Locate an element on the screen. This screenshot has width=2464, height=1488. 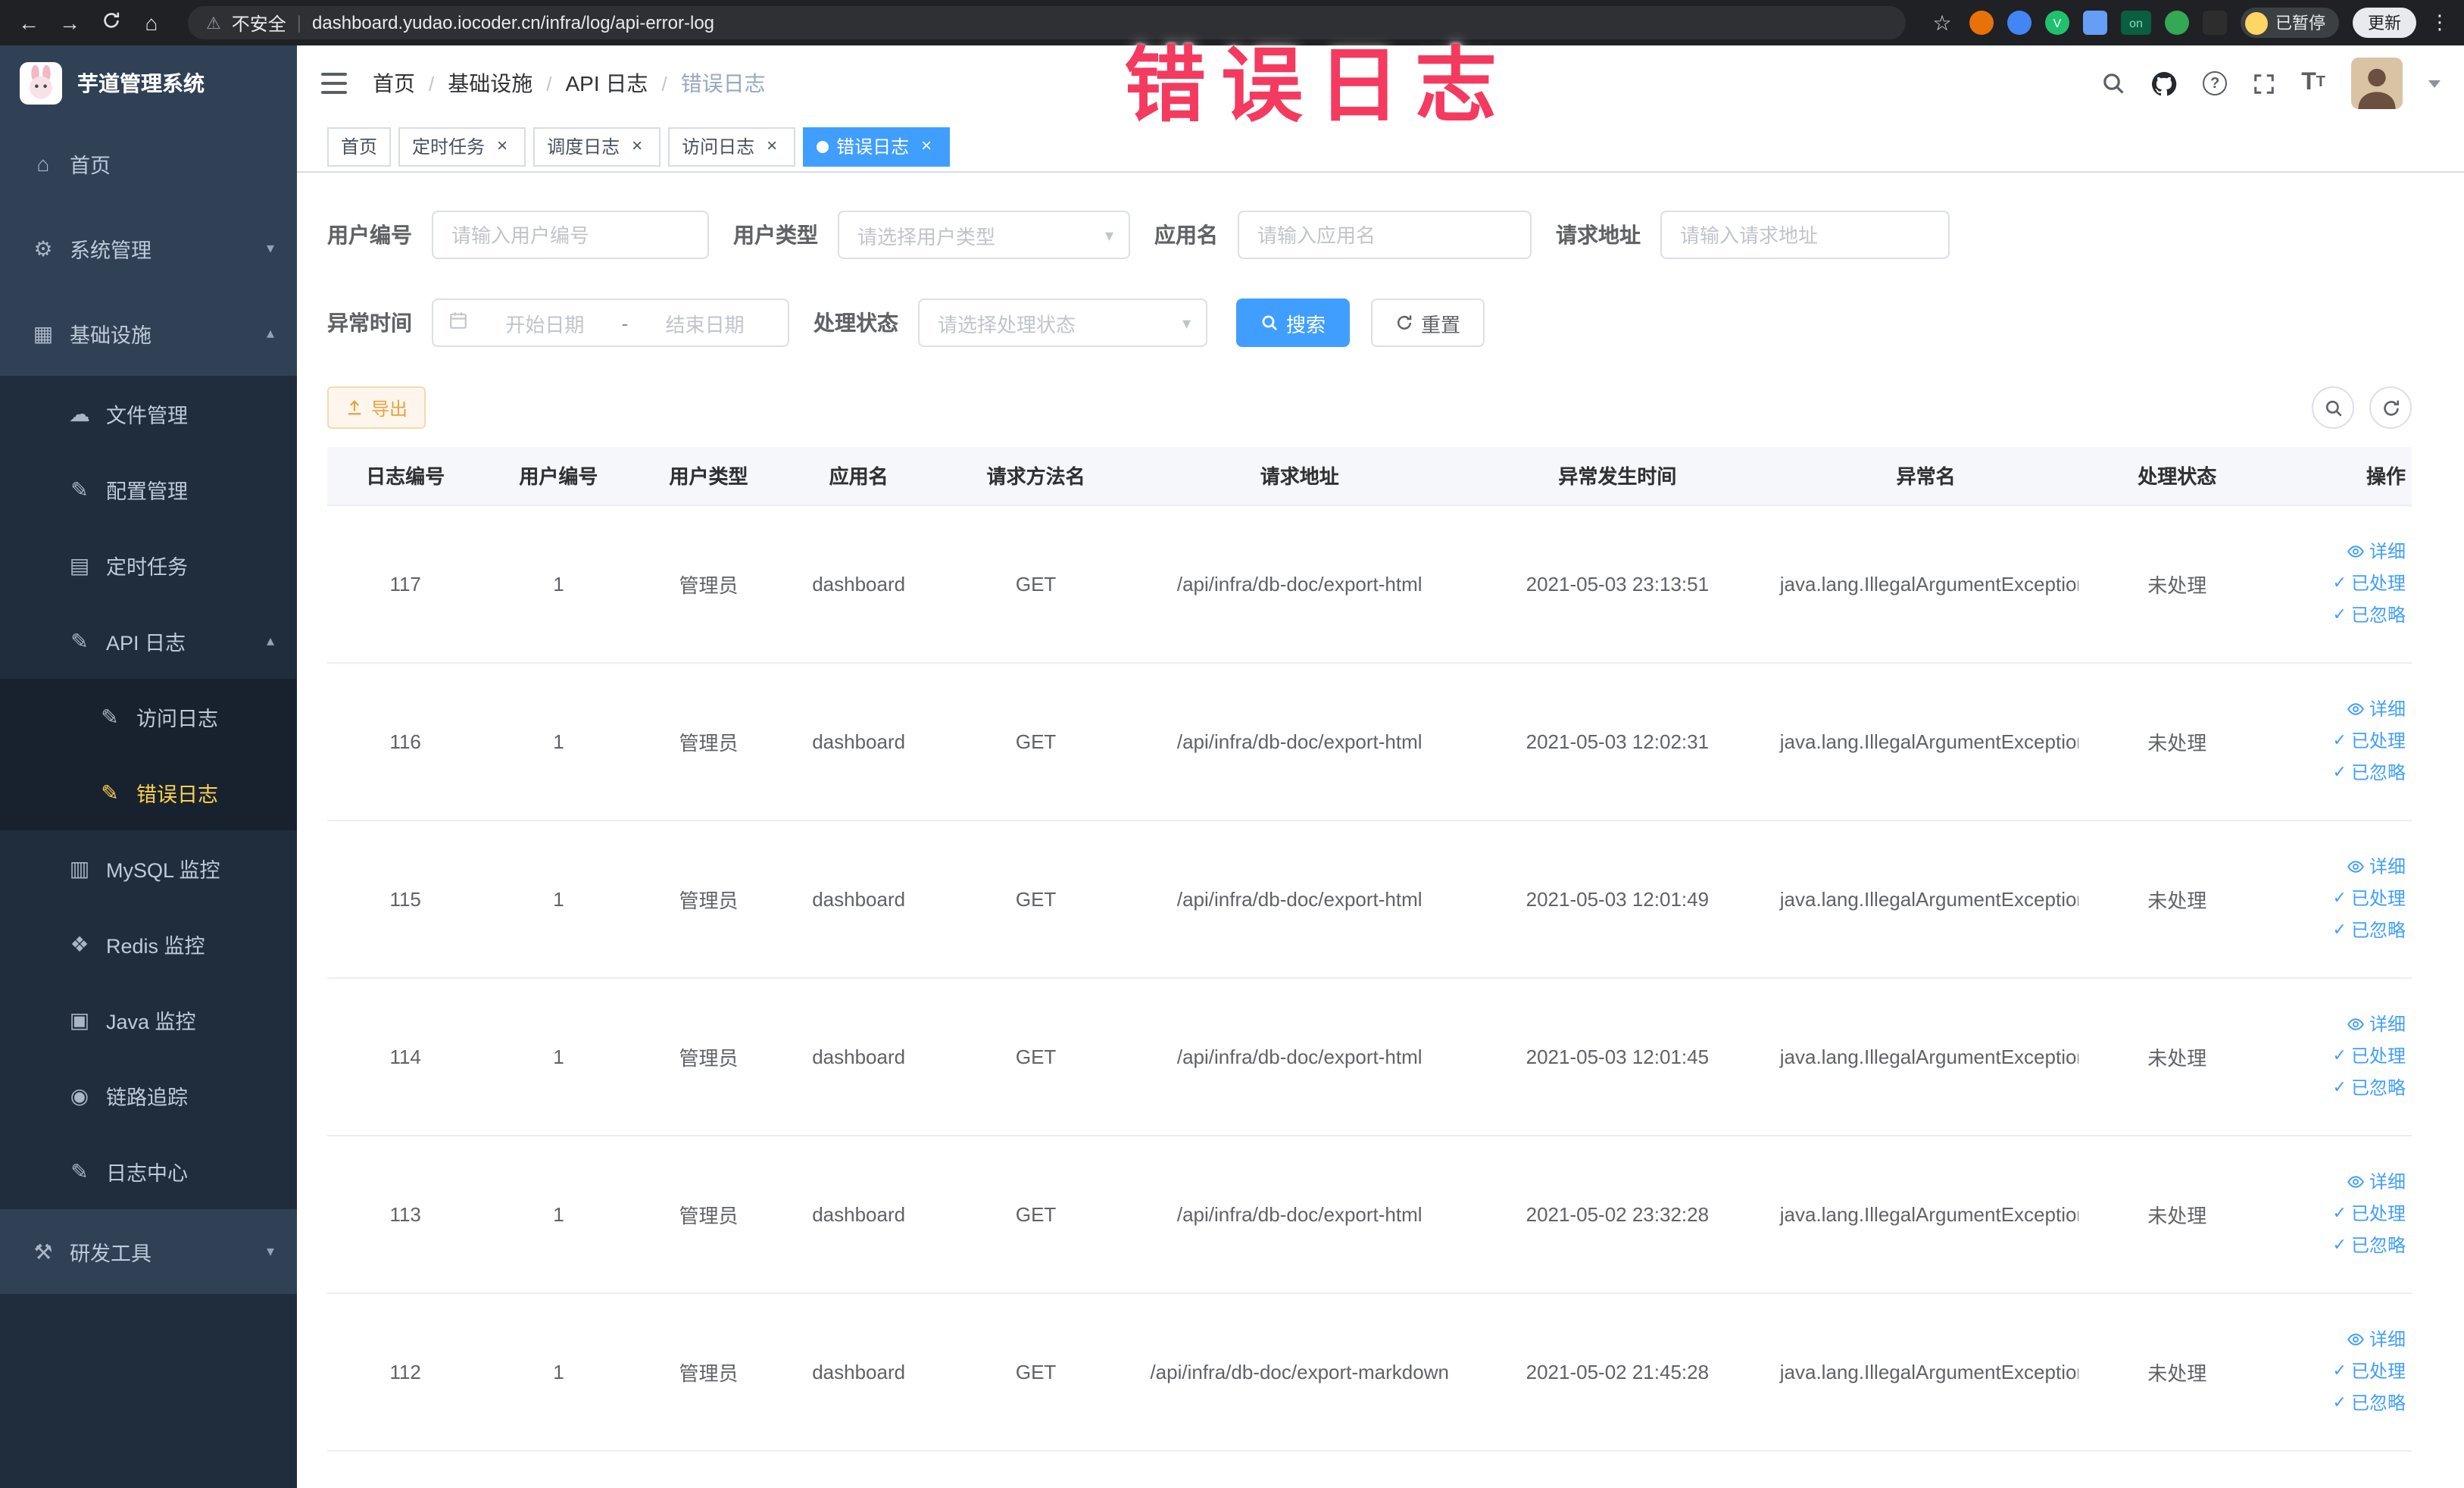
col-exception-name: 异常名 is located at coordinates (1925, 476).